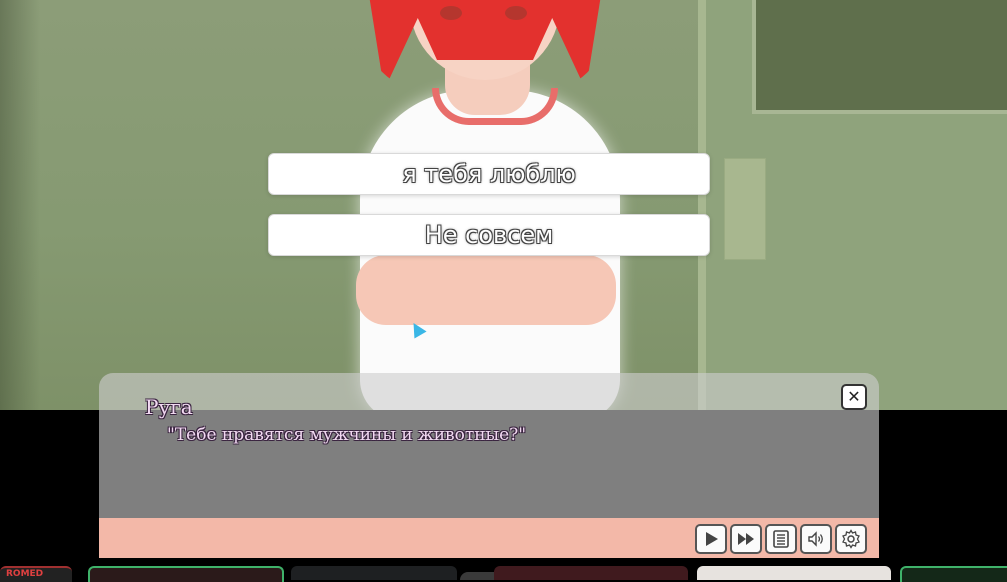  I want to click on skip-button, so click(746, 539).